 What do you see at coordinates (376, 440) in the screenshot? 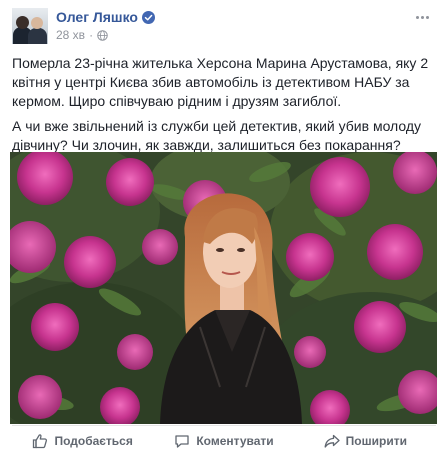
I see `share-label: Поширити` at bounding box center [376, 440].